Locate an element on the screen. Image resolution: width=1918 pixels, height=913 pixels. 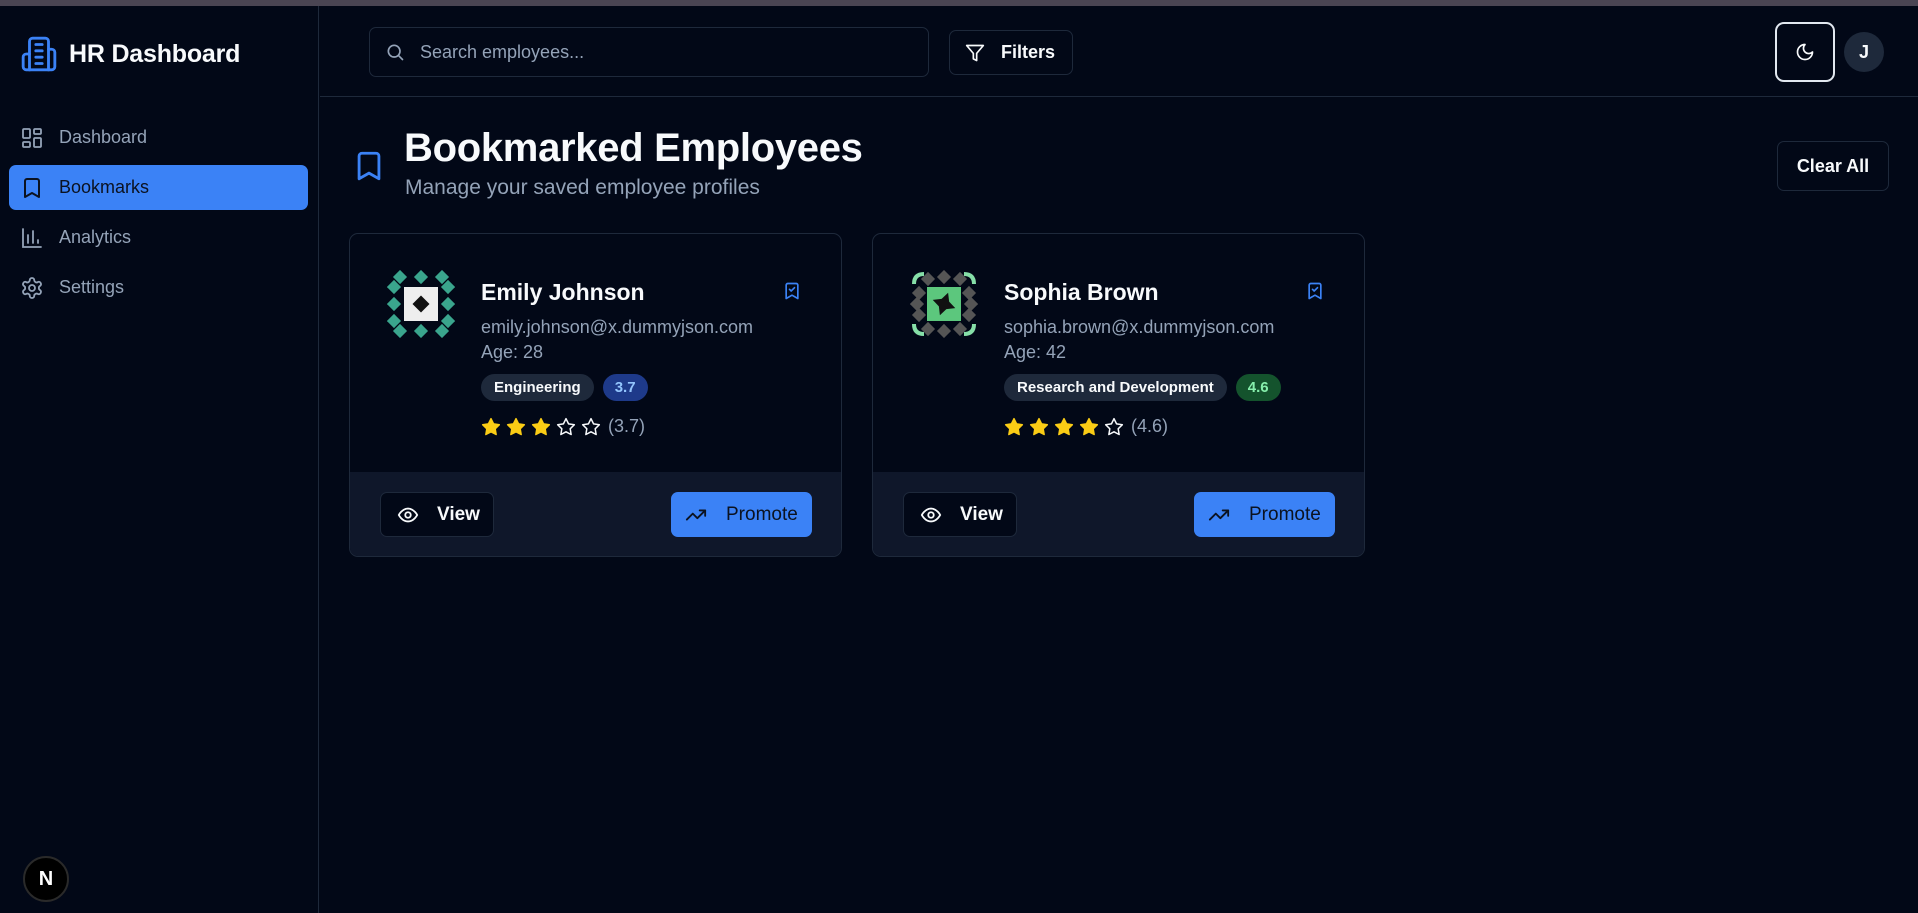
sidebar-item-bookmarks: Bookmarks is located at coordinates (158, 187).